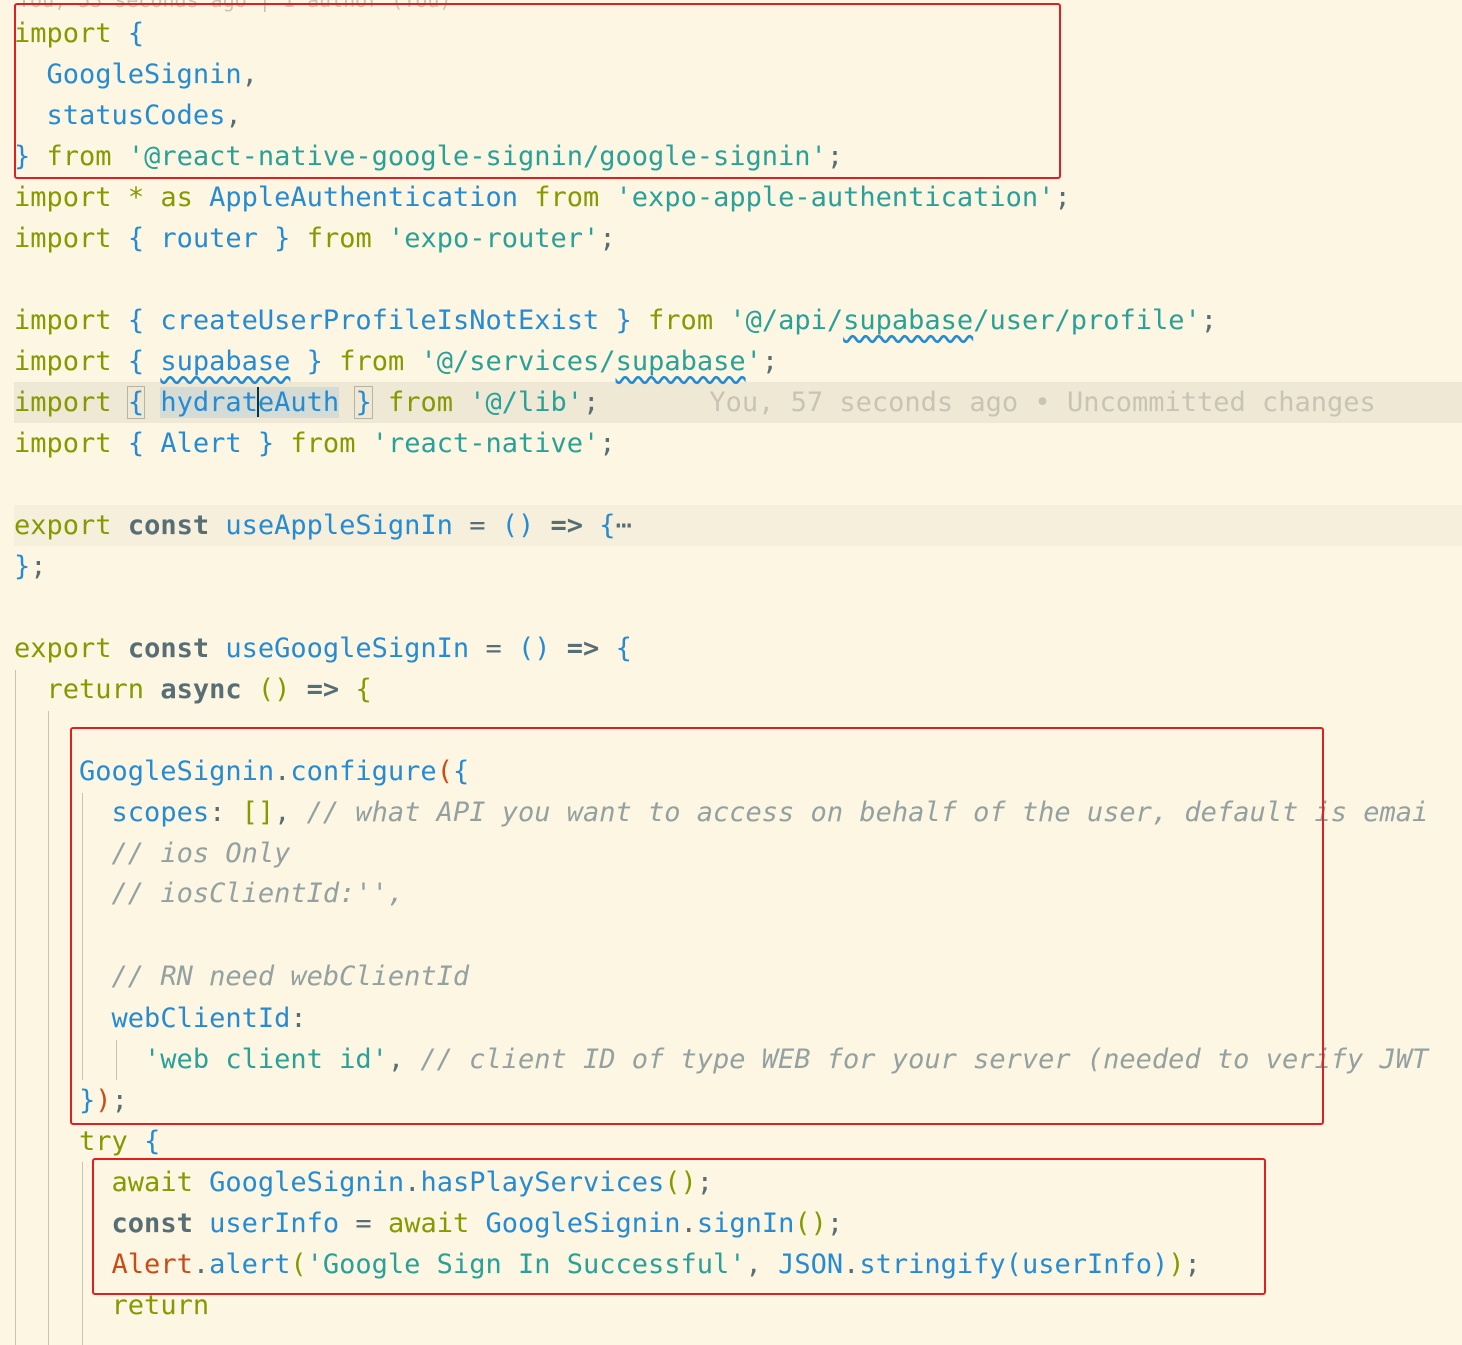 Image resolution: width=1462 pixels, height=1345 pixels. What do you see at coordinates (537, 91) in the screenshot?
I see `annotation-box-imports` at bounding box center [537, 91].